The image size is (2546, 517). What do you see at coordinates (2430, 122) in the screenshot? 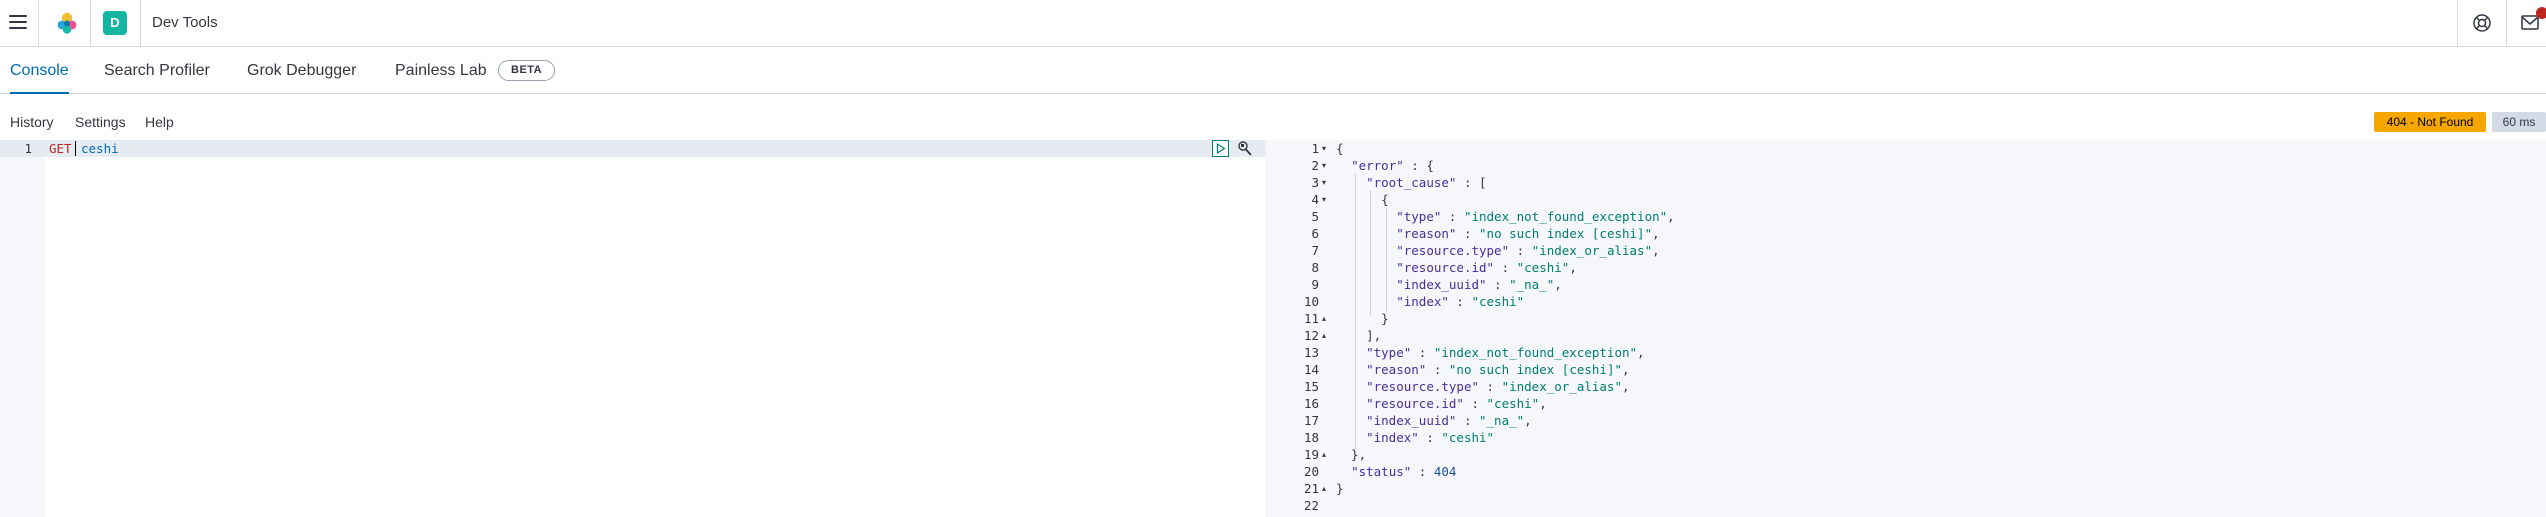
I see `response-status-badge: 404 - Not Found` at bounding box center [2430, 122].